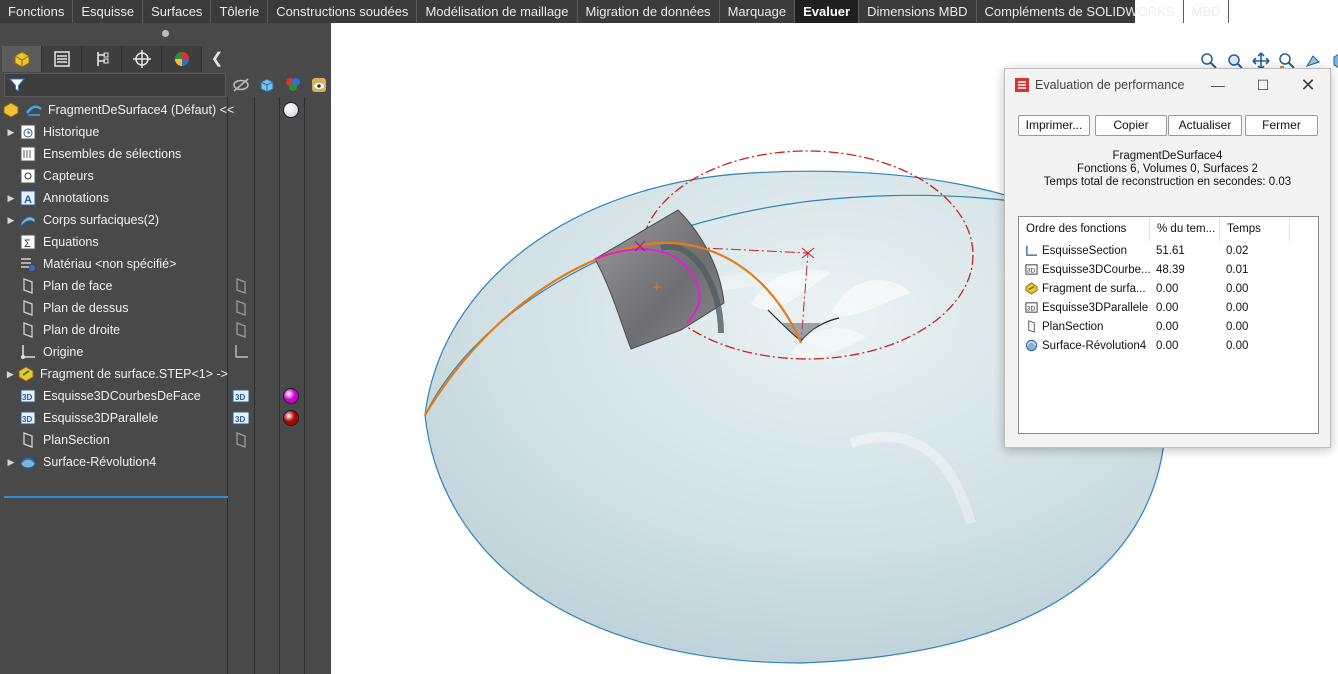 Image resolution: width=1338 pixels, height=674 pixels. Describe the element at coordinates (1168, 251) in the screenshot. I see `table-row: EsquisseSection 51.61 0.02` at that location.